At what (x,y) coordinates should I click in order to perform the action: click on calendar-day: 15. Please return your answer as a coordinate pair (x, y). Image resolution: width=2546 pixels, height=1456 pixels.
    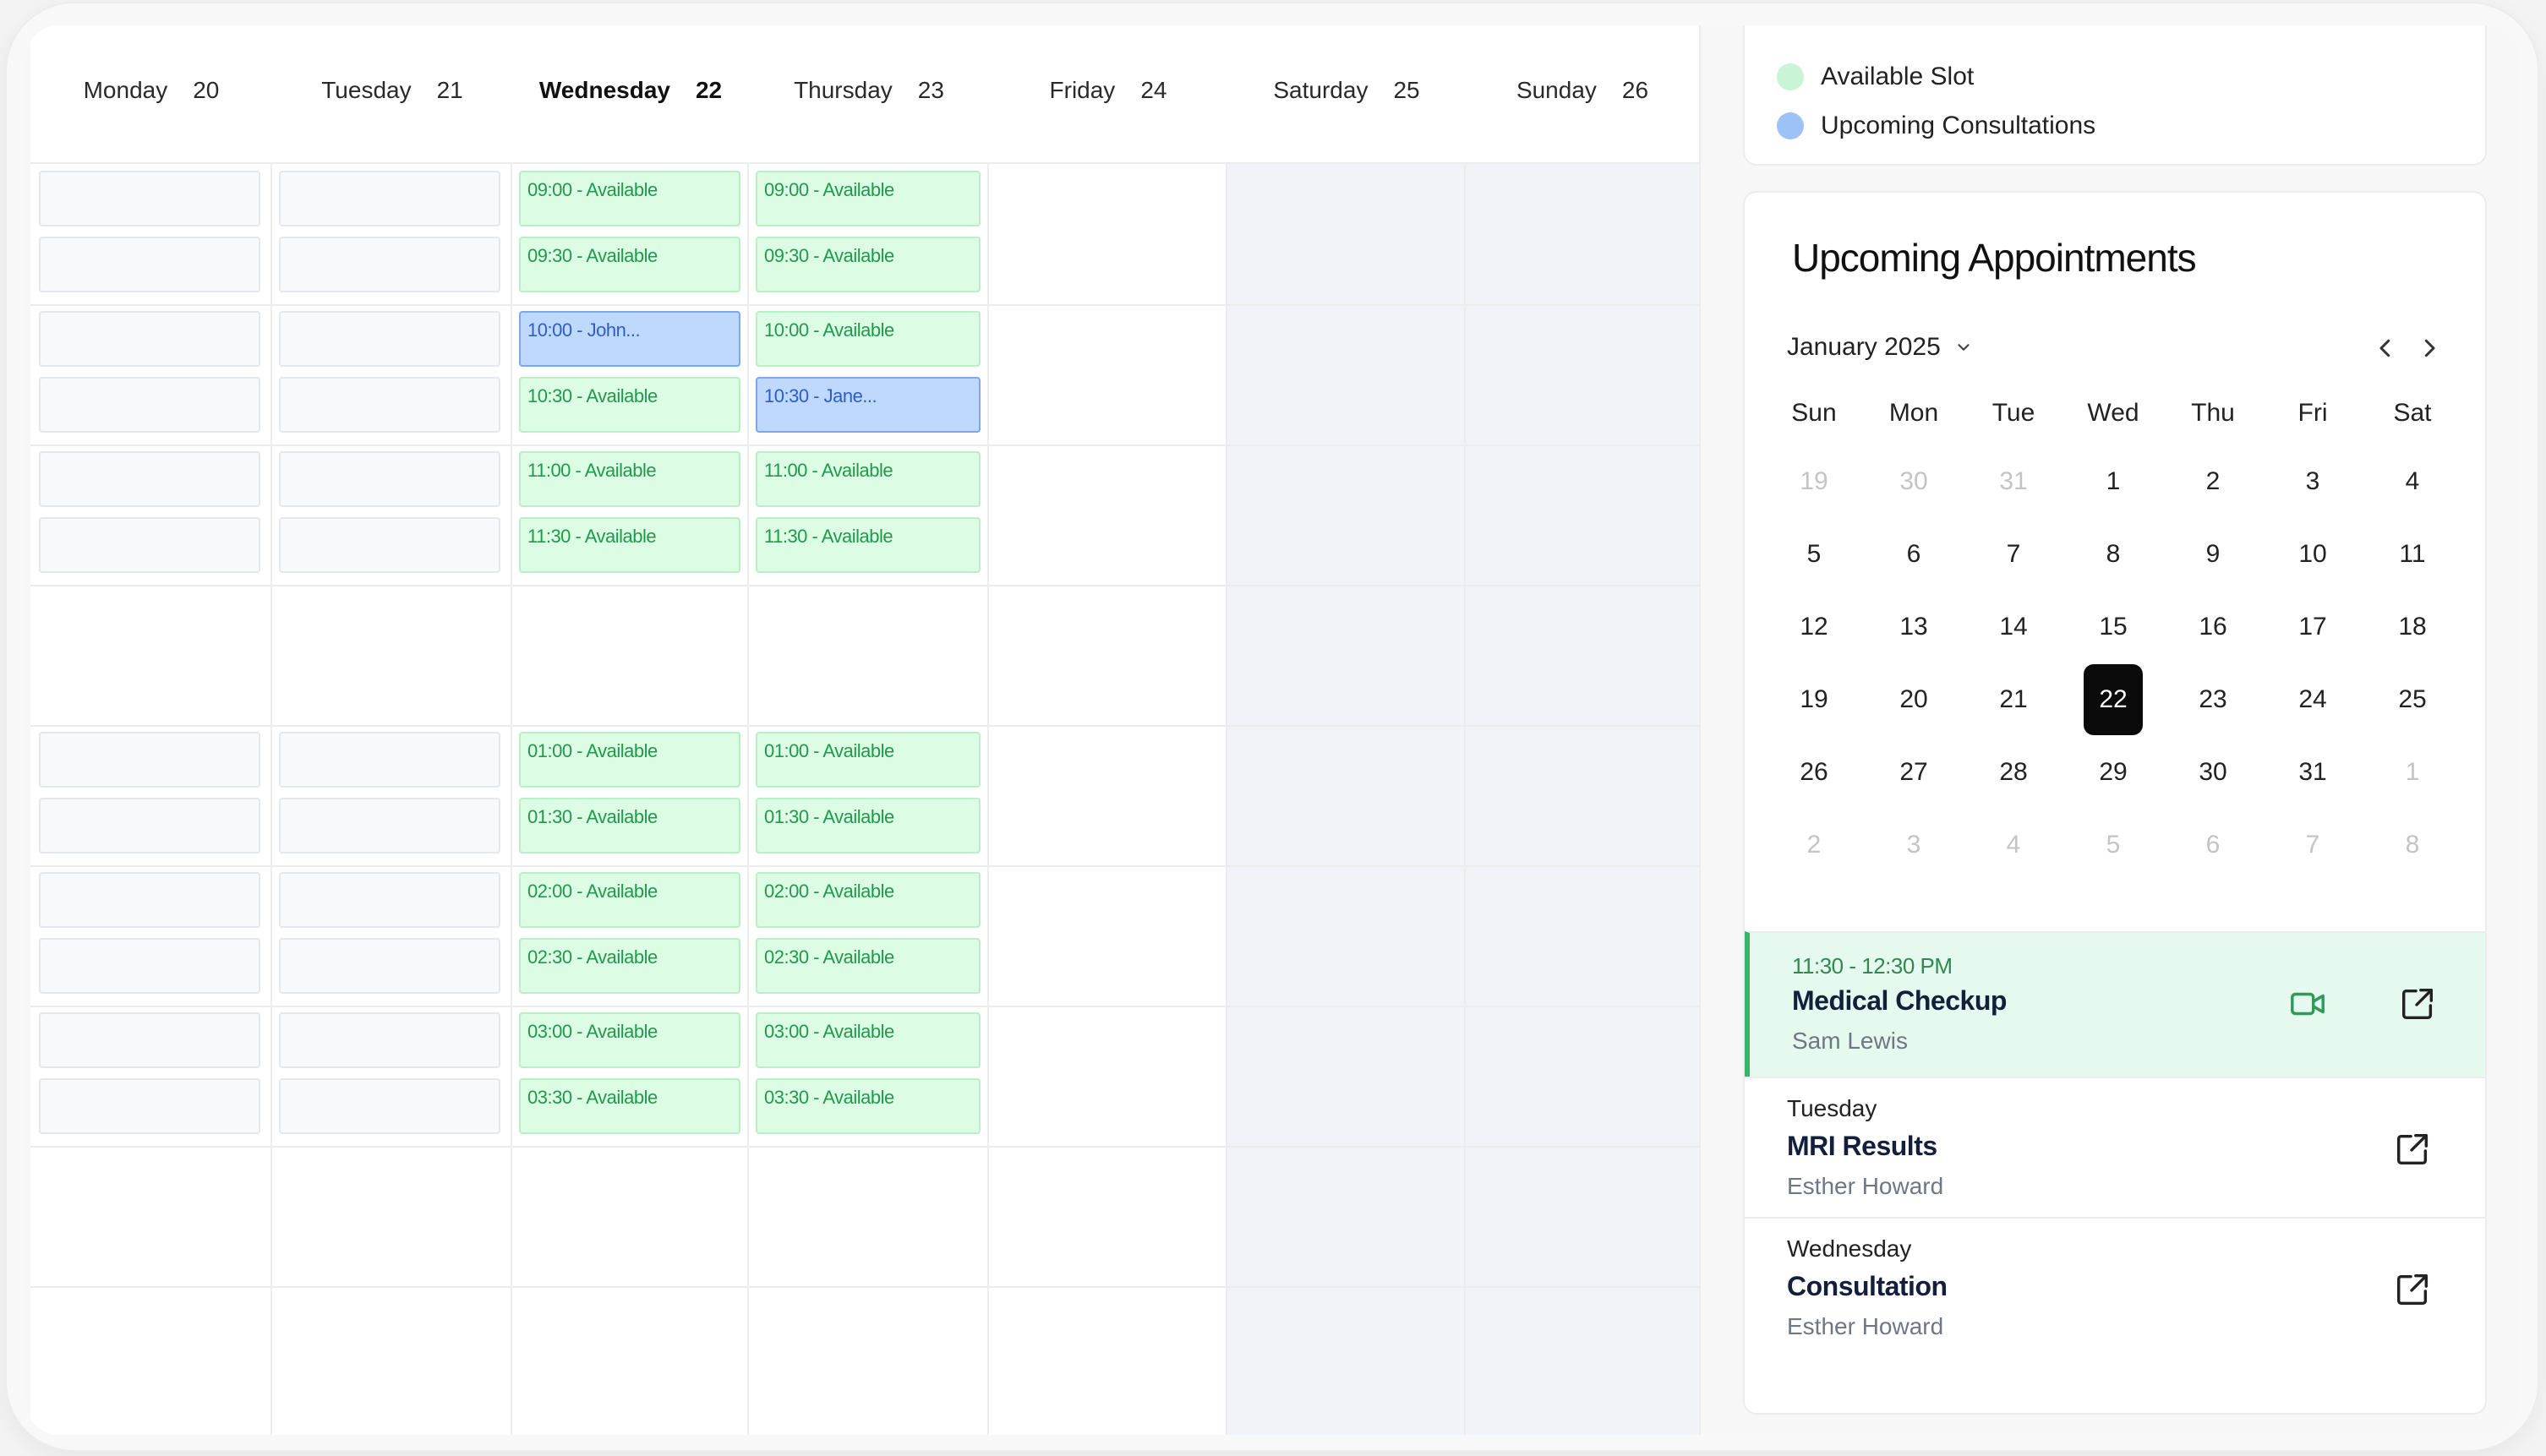
    Looking at the image, I should click on (2113, 627).